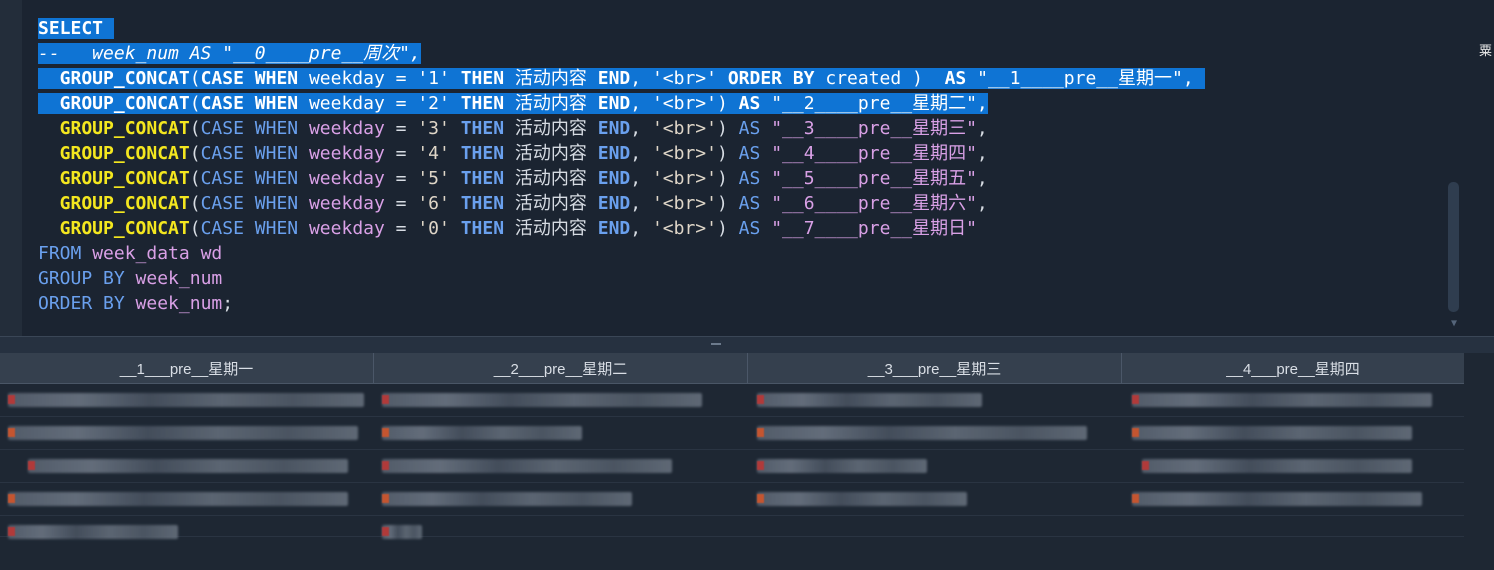 The height and width of the screenshot is (570, 1494). What do you see at coordinates (874, 203) in the screenshot?
I see `code-token: "__6____pre__星期六"` at bounding box center [874, 203].